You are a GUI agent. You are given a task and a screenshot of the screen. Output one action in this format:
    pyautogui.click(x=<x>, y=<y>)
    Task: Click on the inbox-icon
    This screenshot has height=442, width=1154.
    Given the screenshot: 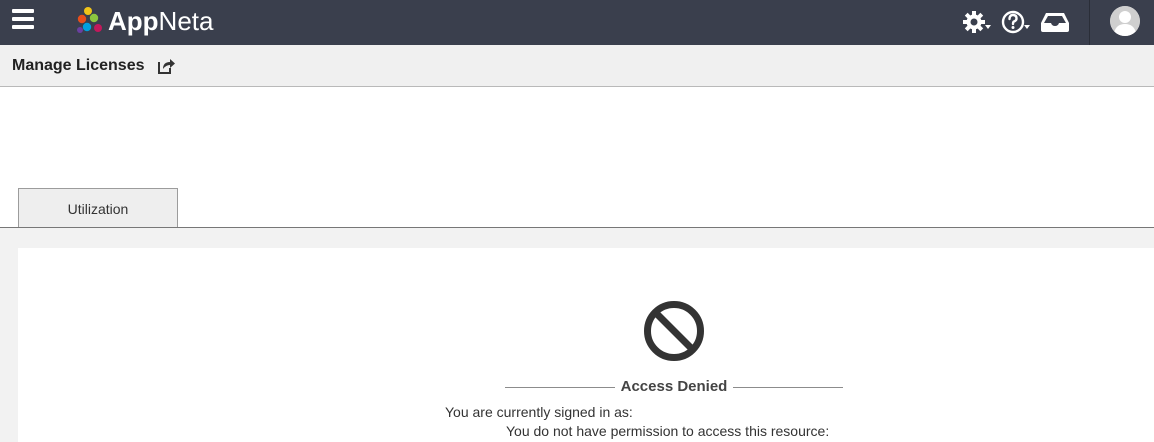 What is the action you would take?
    pyautogui.click(x=1055, y=22)
    